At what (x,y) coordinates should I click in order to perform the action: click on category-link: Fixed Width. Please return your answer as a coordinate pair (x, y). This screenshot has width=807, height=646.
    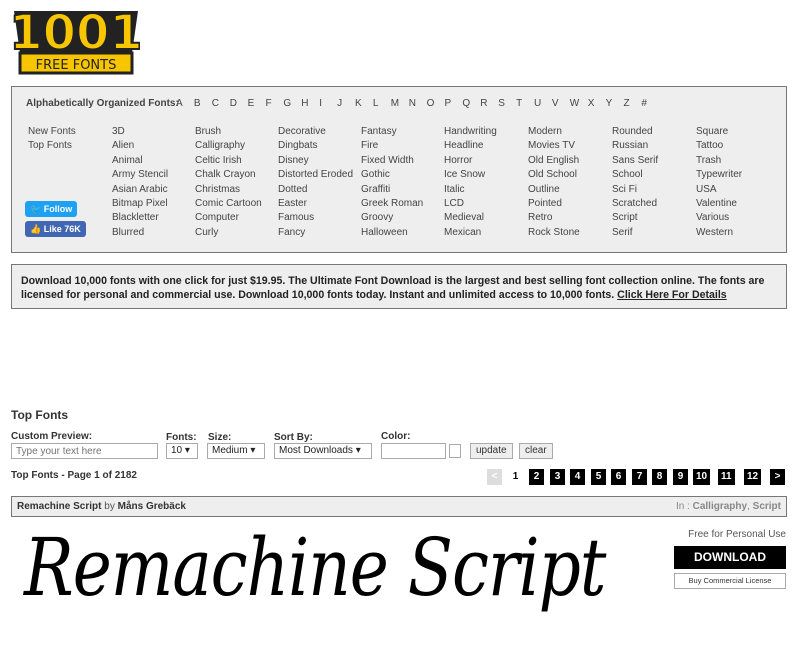
    Looking at the image, I should click on (392, 161).